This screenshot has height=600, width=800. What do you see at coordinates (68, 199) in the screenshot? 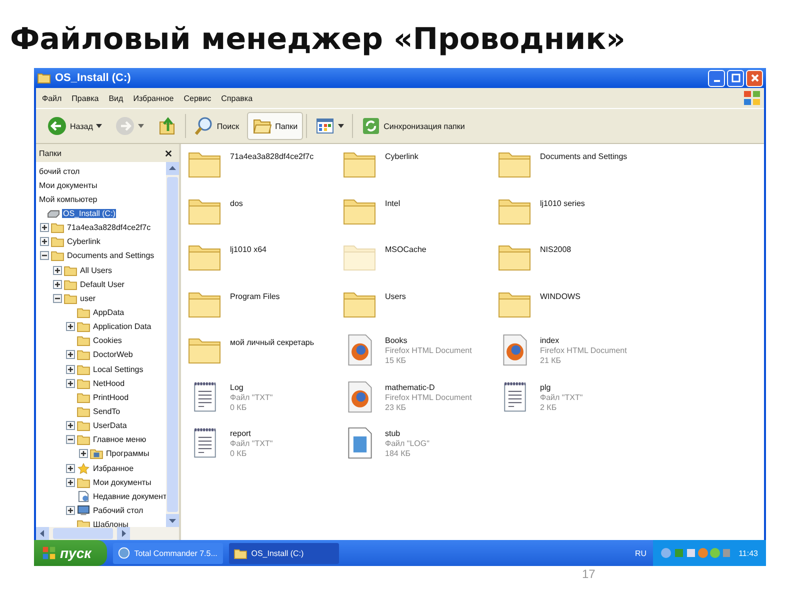
I see `tree-item: Мой компьютер` at bounding box center [68, 199].